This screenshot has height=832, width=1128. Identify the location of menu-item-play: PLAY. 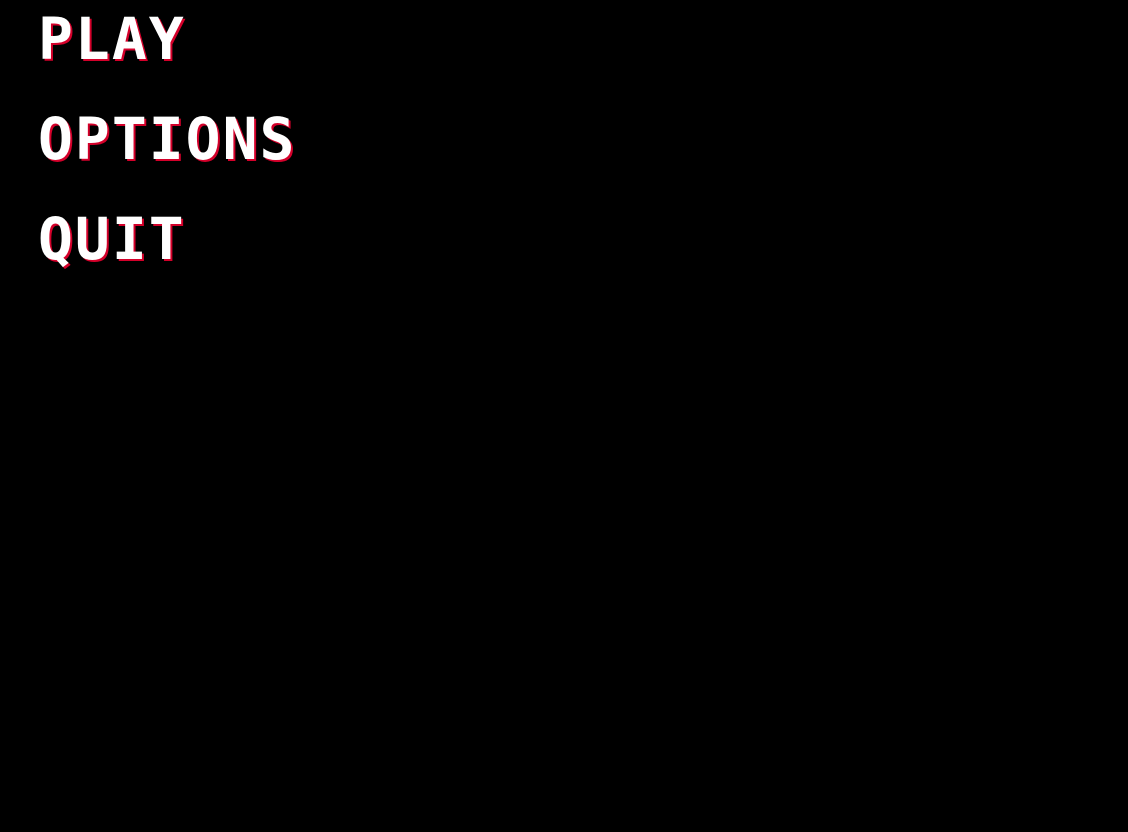
(112, 39).